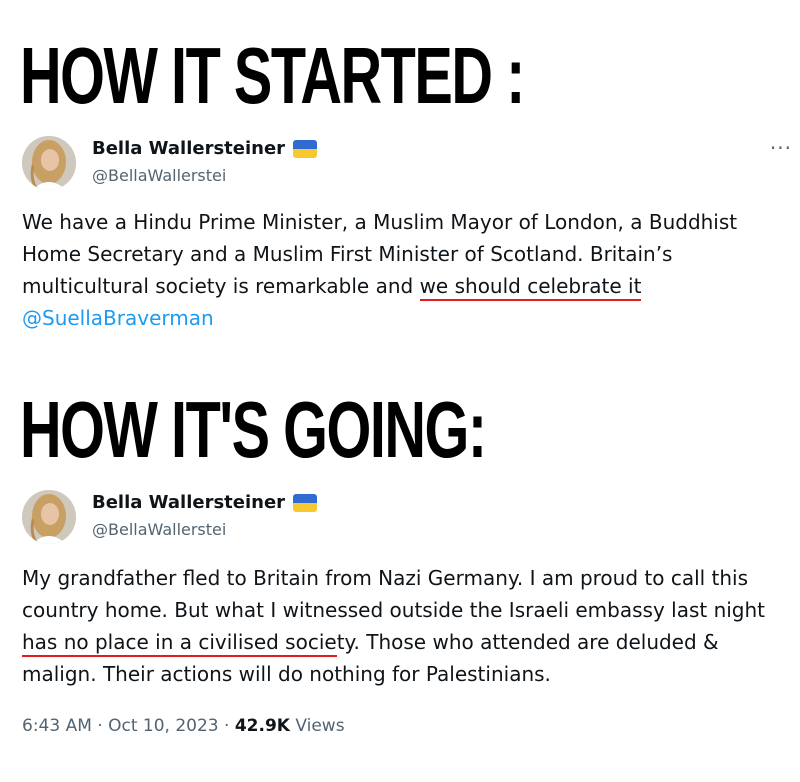 The image size is (800, 782). I want to click on more-options-icon: ···, so click(781, 148).